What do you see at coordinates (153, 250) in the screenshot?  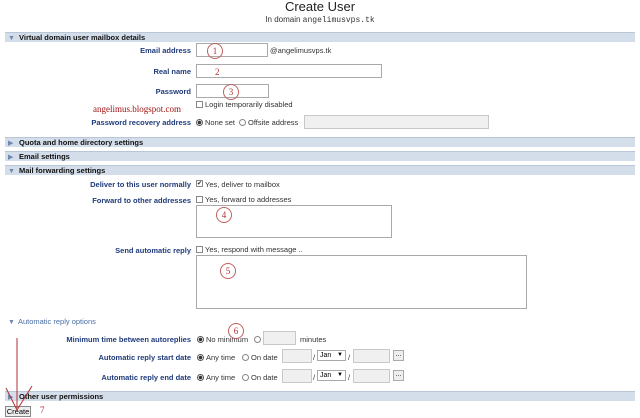 I see `autoreply-label: Send automatic reply` at bounding box center [153, 250].